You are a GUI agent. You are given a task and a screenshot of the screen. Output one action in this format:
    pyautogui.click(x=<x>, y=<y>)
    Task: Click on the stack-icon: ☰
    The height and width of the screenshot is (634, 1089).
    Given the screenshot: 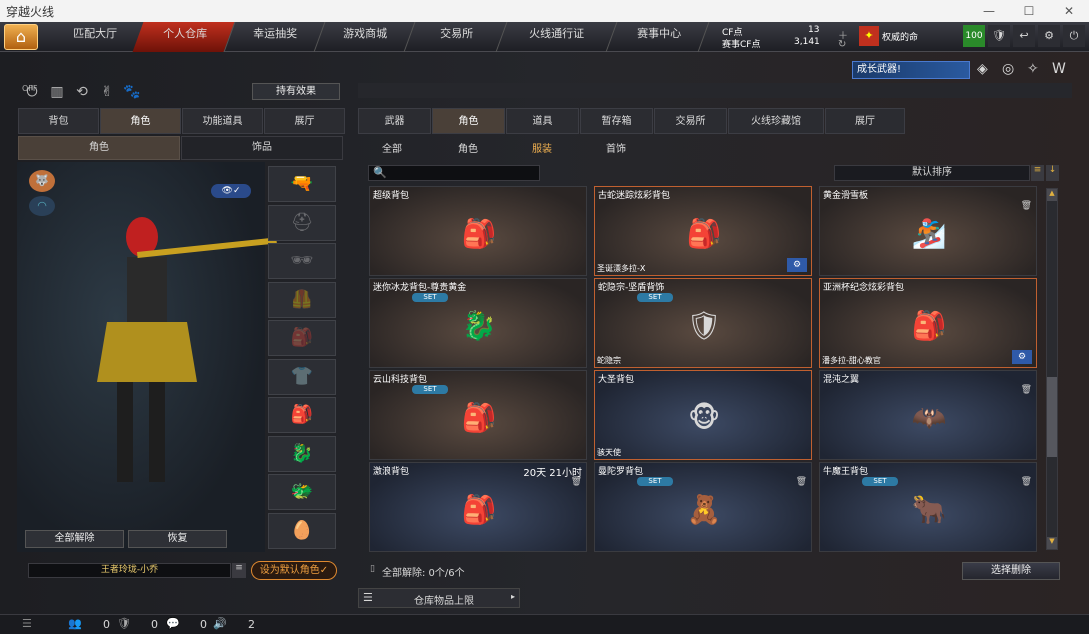 What is the action you would take?
    pyautogui.click(x=368, y=597)
    